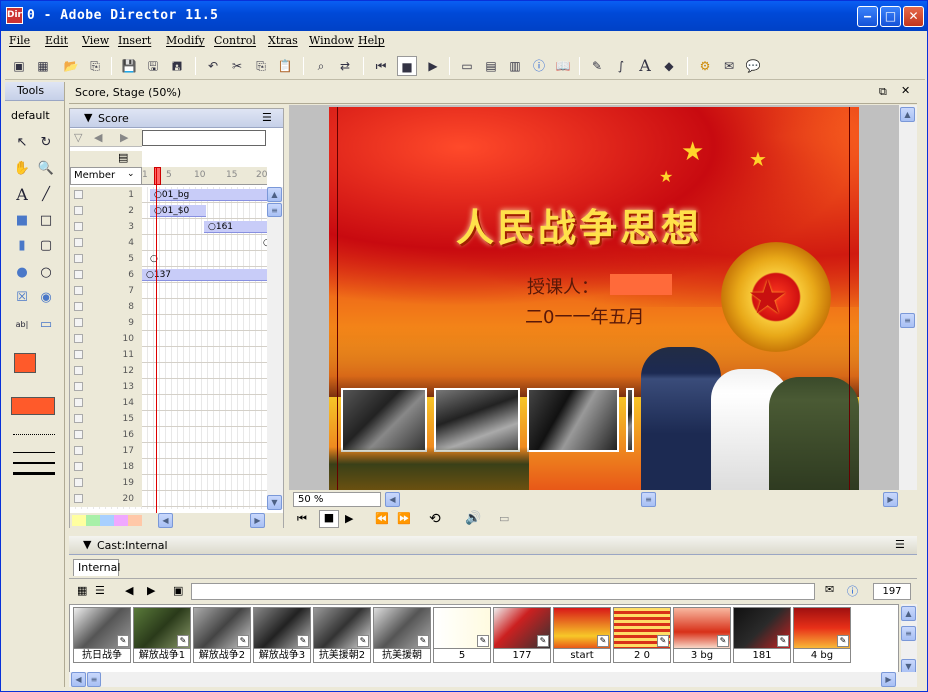 This screenshot has height=692, width=928. What do you see at coordinates (22, 195) in the screenshot?
I see `text-tool-icon: A` at bounding box center [22, 195].